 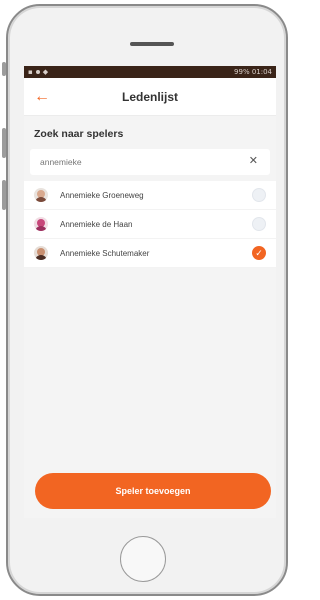 What do you see at coordinates (45, 72) in the screenshot?
I see `location-icon: ◆` at bounding box center [45, 72].